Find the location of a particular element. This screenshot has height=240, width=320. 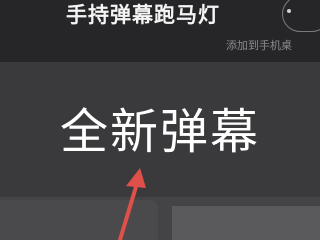

red-arrow-icon is located at coordinates (132, 204).